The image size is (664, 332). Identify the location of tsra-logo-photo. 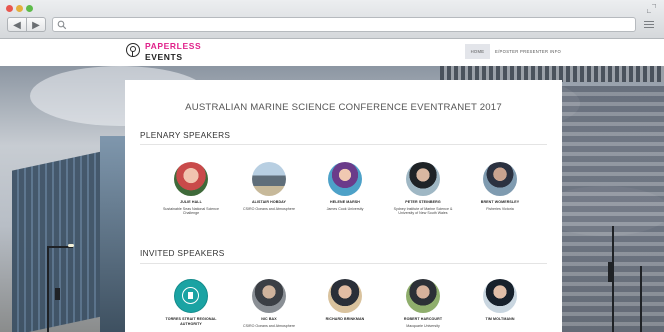
(191, 296).